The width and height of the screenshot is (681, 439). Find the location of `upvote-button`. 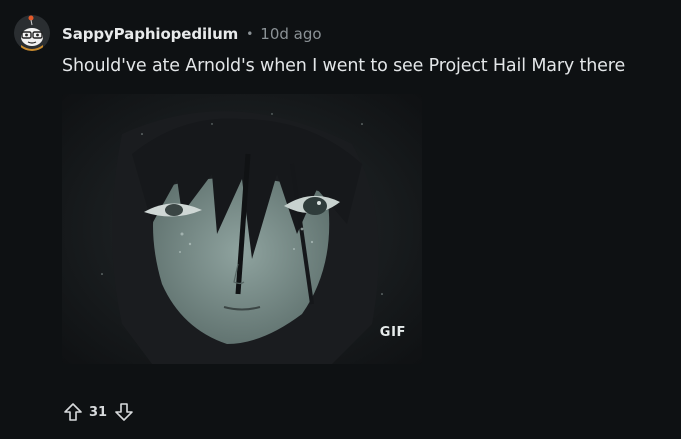

upvote-button is located at coordinates (73, 412).